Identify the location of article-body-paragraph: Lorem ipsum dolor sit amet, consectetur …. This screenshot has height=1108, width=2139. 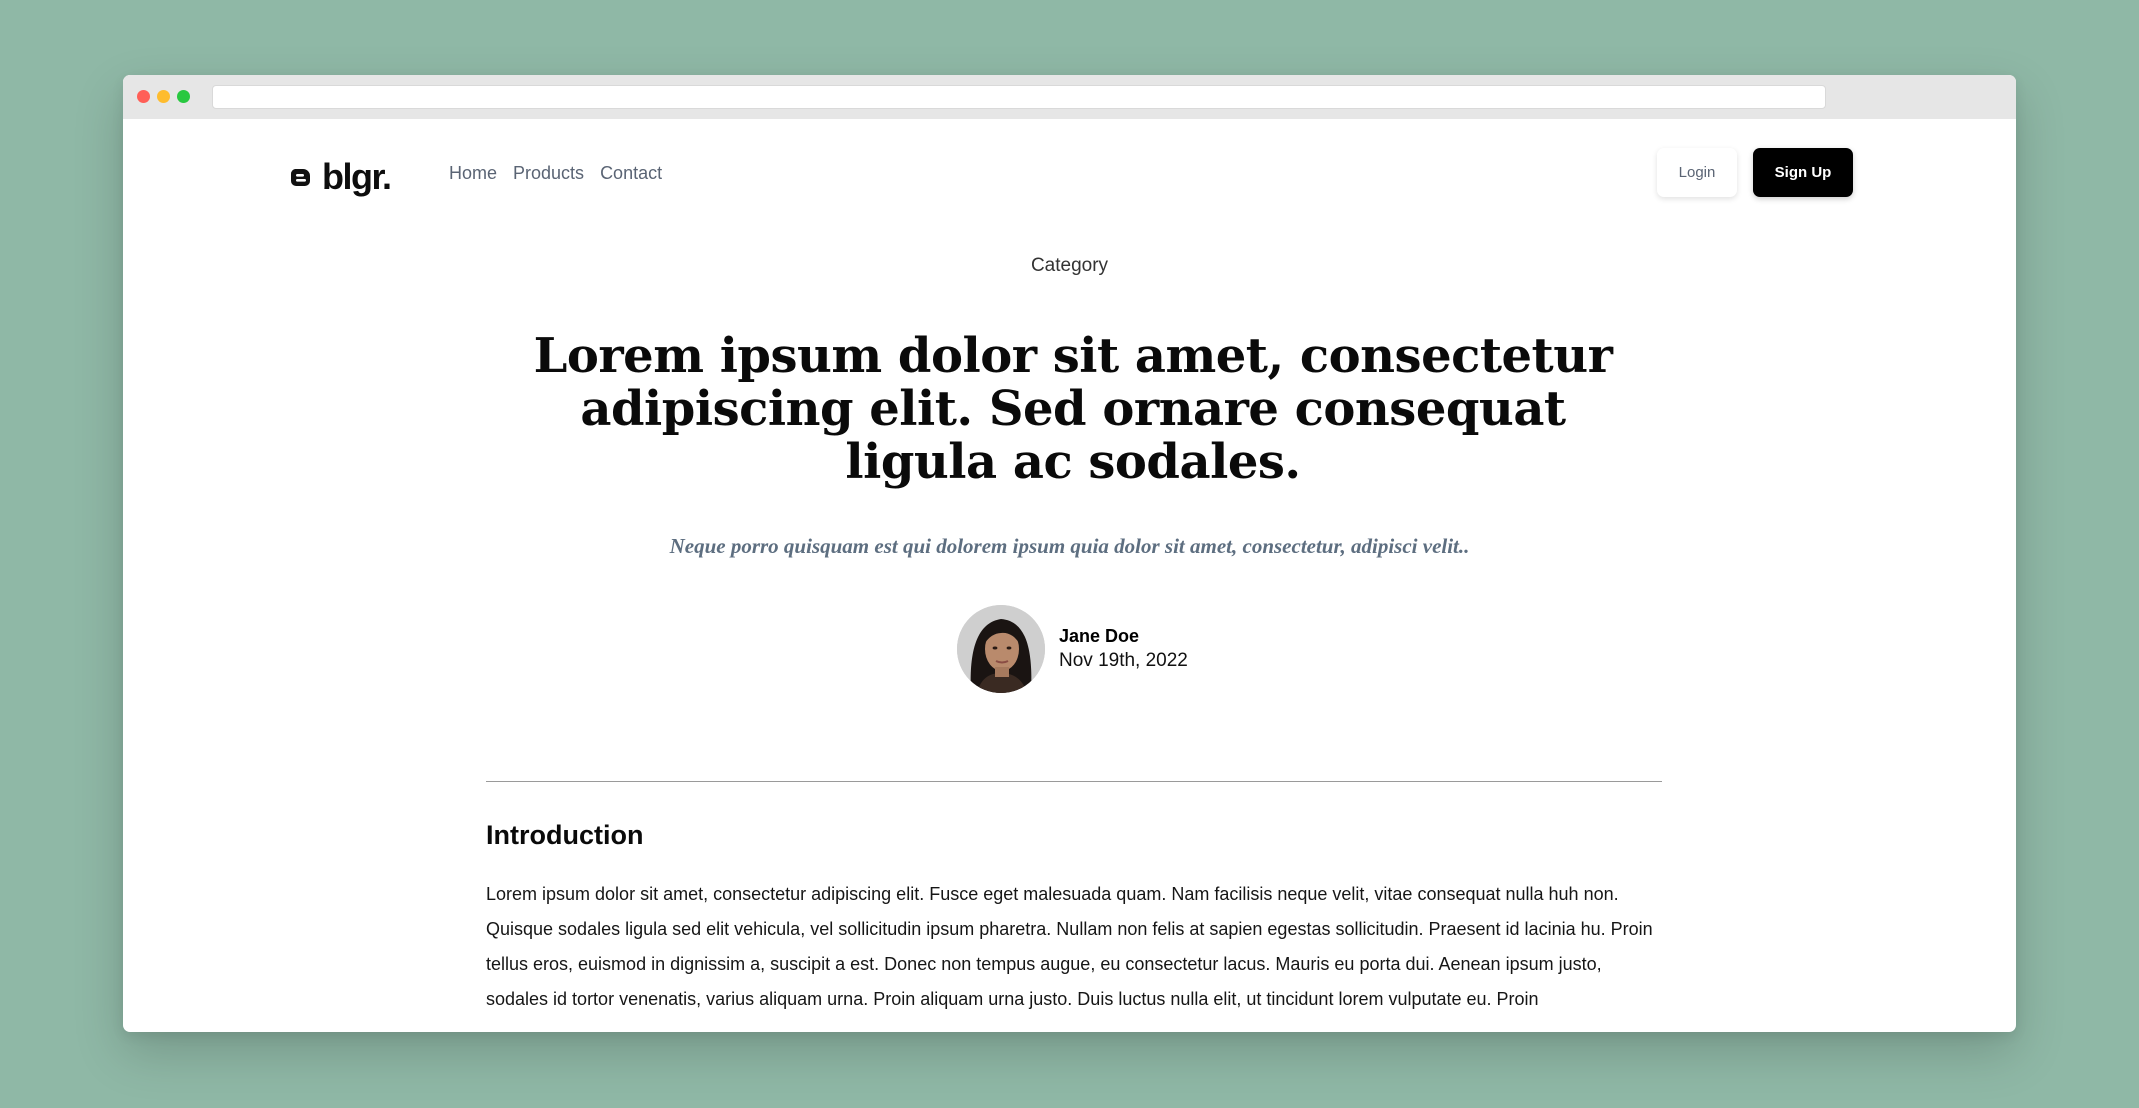
(1069, 946).